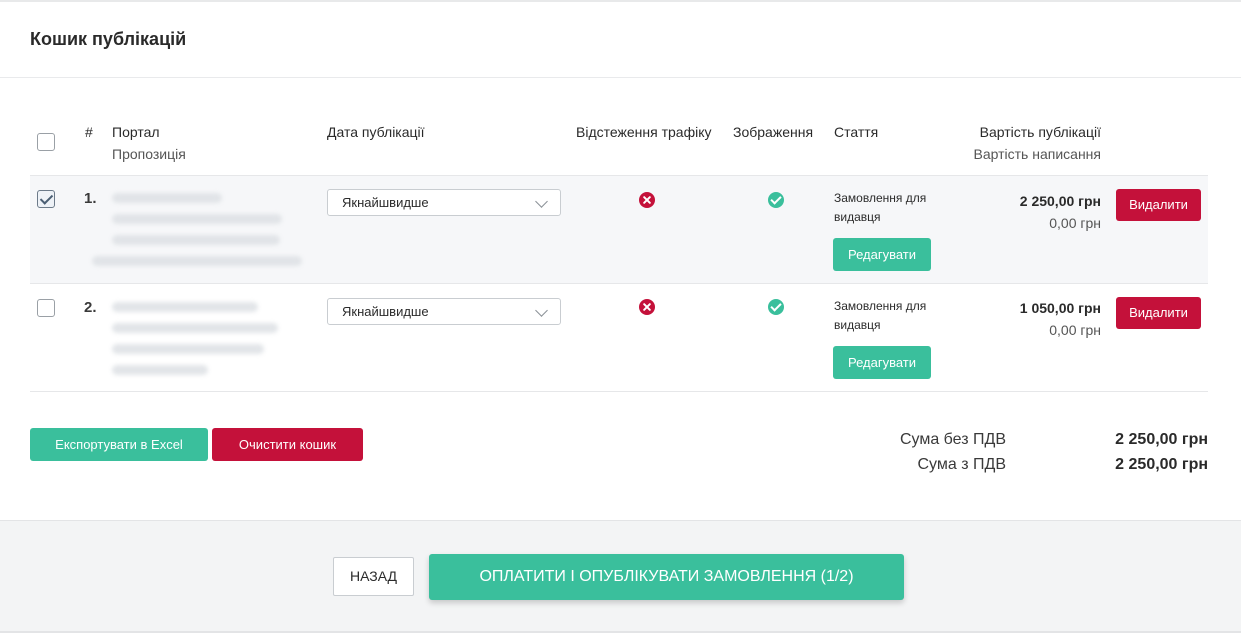  What do you see at coordinates (620, 40) in the screenshot?
I see `title-bar: Кошик публікацій` at bounding box center [620, 40].